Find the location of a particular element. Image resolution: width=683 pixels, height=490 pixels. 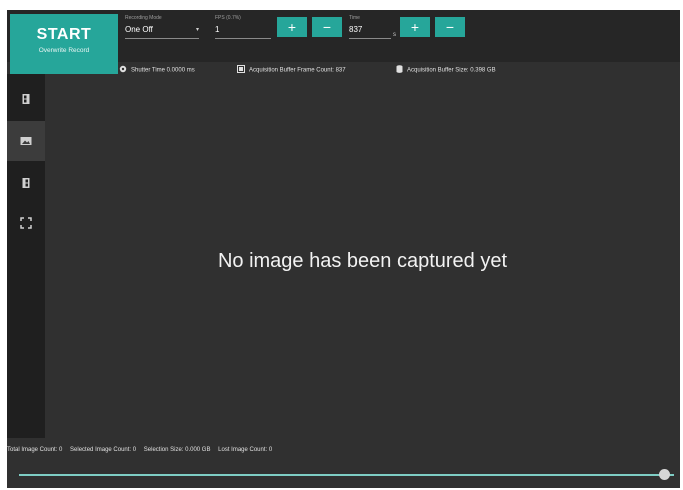

time-unit: s is located at coordinates (394, 35).